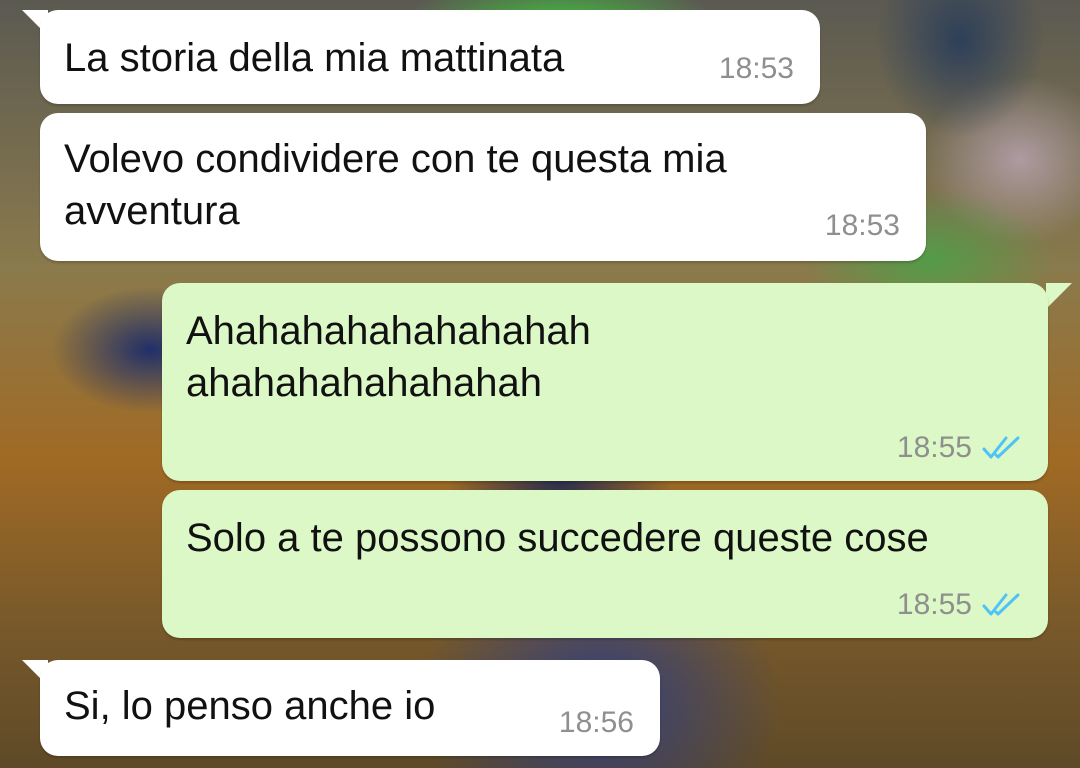  I want to click on incoming-message-bubble: Si, lo penso anche io 18:56, so click(350, 708).